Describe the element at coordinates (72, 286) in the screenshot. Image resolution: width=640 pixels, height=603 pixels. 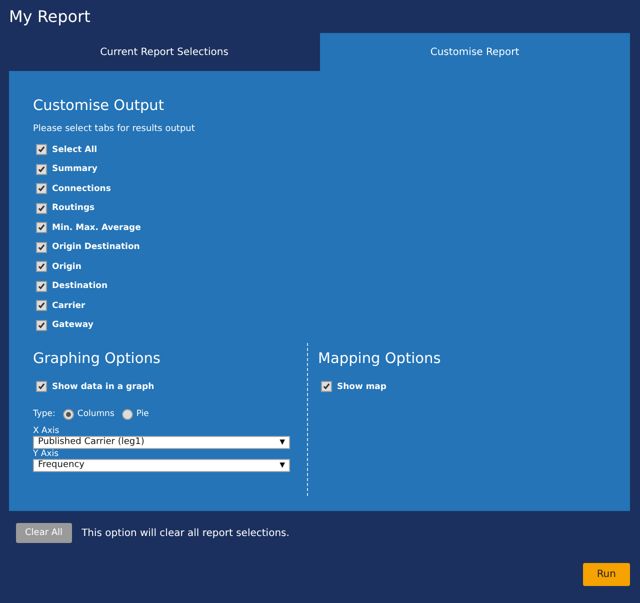
I see `checkbox-option: Destination` at that location.